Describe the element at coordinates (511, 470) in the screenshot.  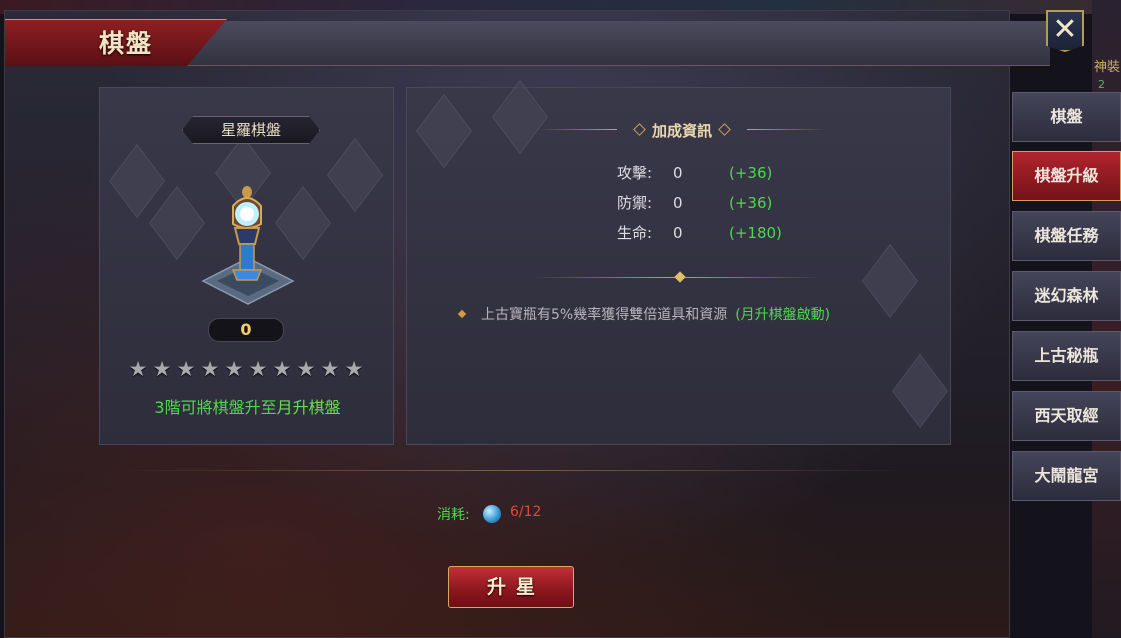
I see `bottom-divider` at that location.